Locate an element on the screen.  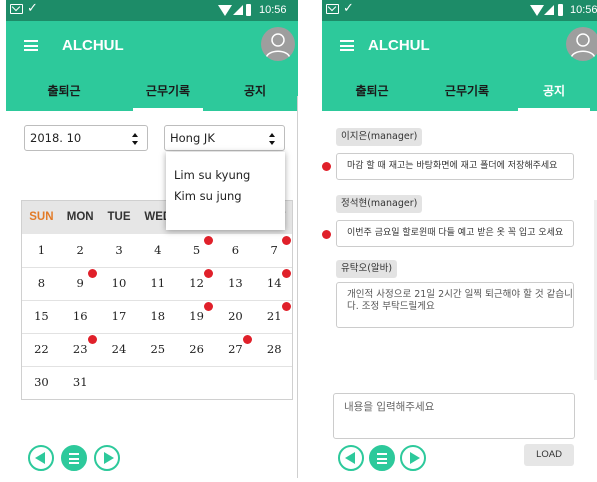
person-select-value: Hong JK is located at coordinates (192, 138).